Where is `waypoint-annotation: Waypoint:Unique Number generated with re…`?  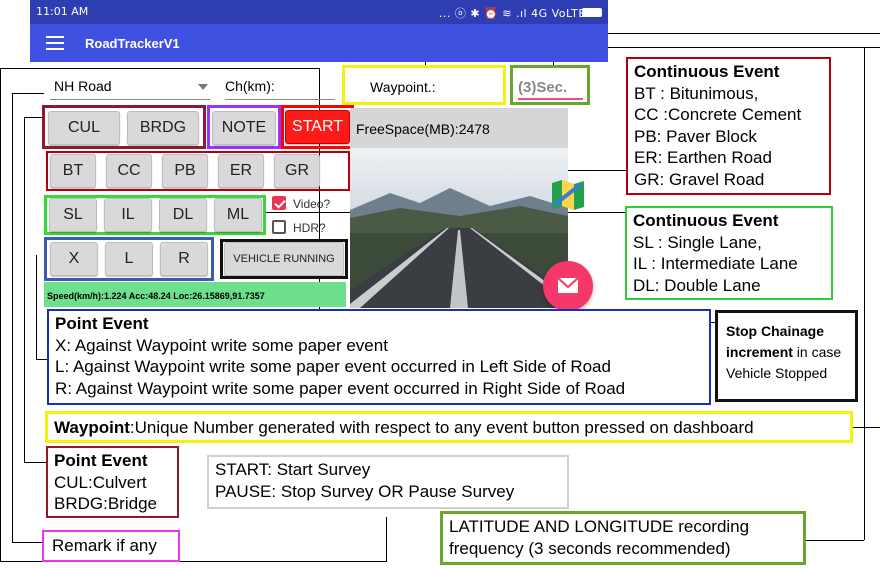
waypoint-annotation: Waypoint:Unique Number generated with re… is located at coordinates (449, 427).